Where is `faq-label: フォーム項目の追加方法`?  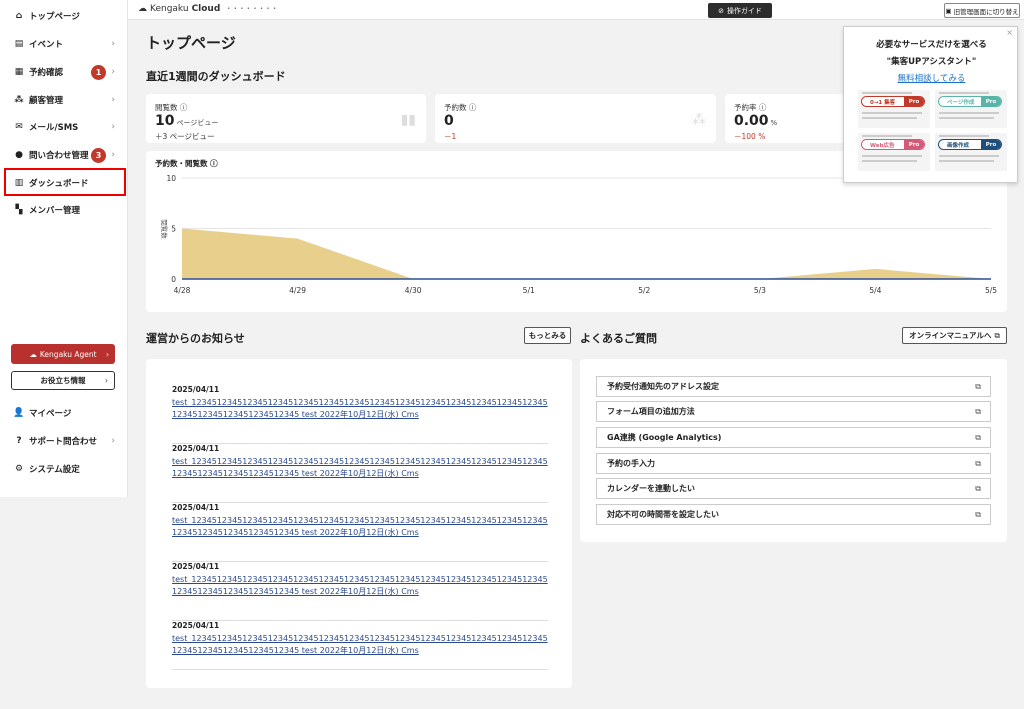
faq-label: フォーム項目の追加方法 is located at coordinates (651, 411).